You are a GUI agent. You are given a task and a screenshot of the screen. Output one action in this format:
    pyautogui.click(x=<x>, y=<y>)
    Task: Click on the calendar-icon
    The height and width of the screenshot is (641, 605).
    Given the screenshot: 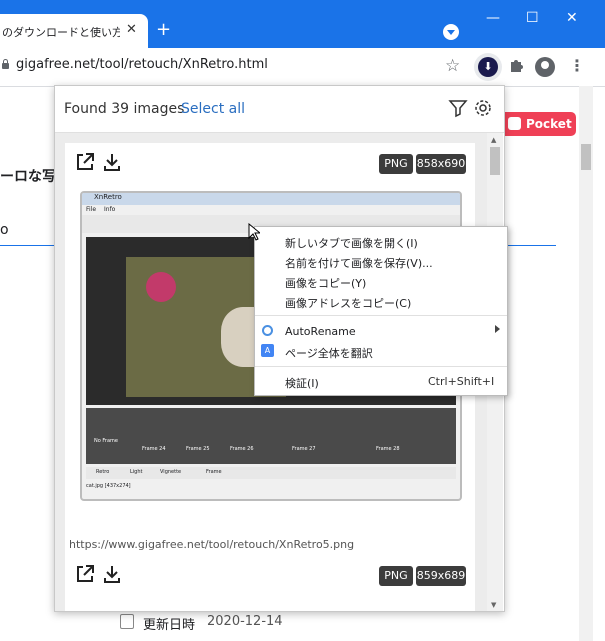 What is the action you would take?
    pyautogui.click(x=127, y=621)
    